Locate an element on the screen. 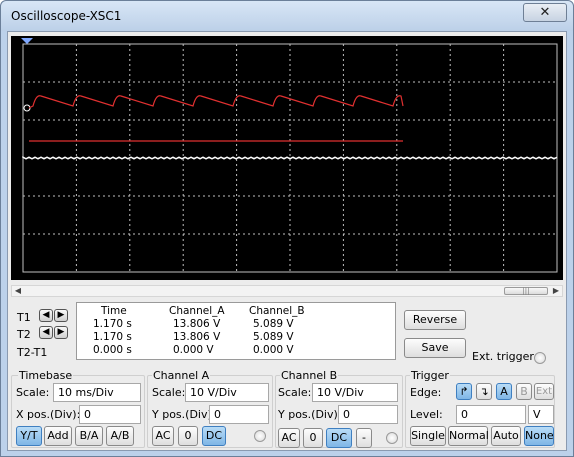  t2-right-arrow-icon: ▶ is located at coordinates (61, 332).